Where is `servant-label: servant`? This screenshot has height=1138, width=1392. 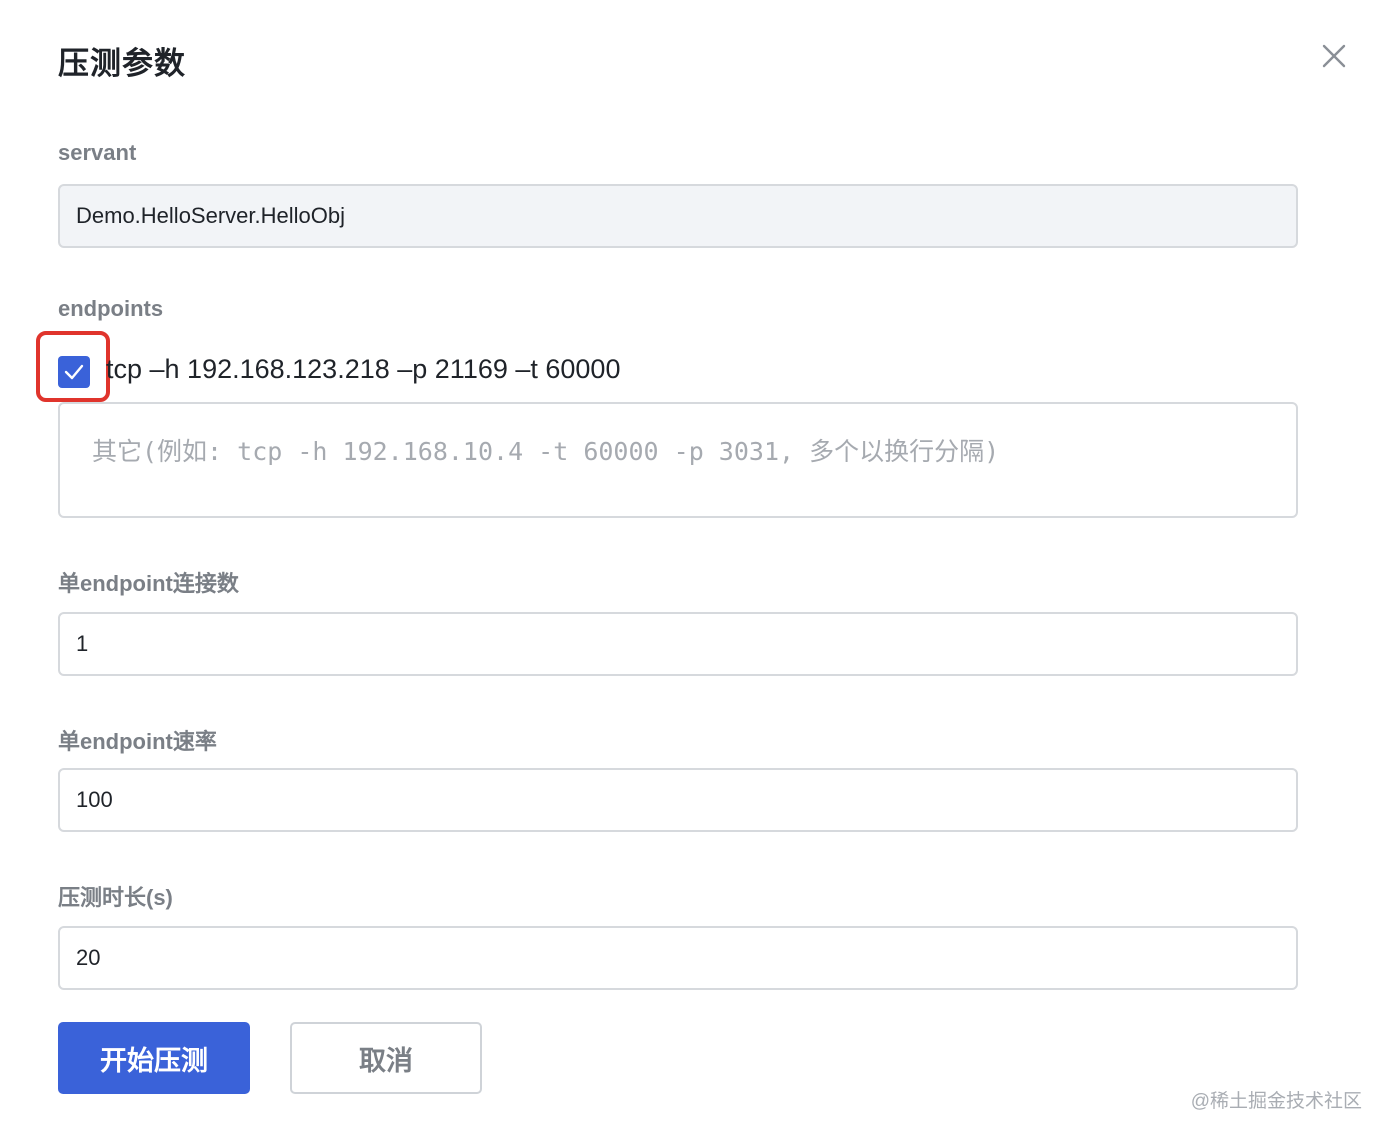 servant-label: servant is located at coordinates (97, 152).